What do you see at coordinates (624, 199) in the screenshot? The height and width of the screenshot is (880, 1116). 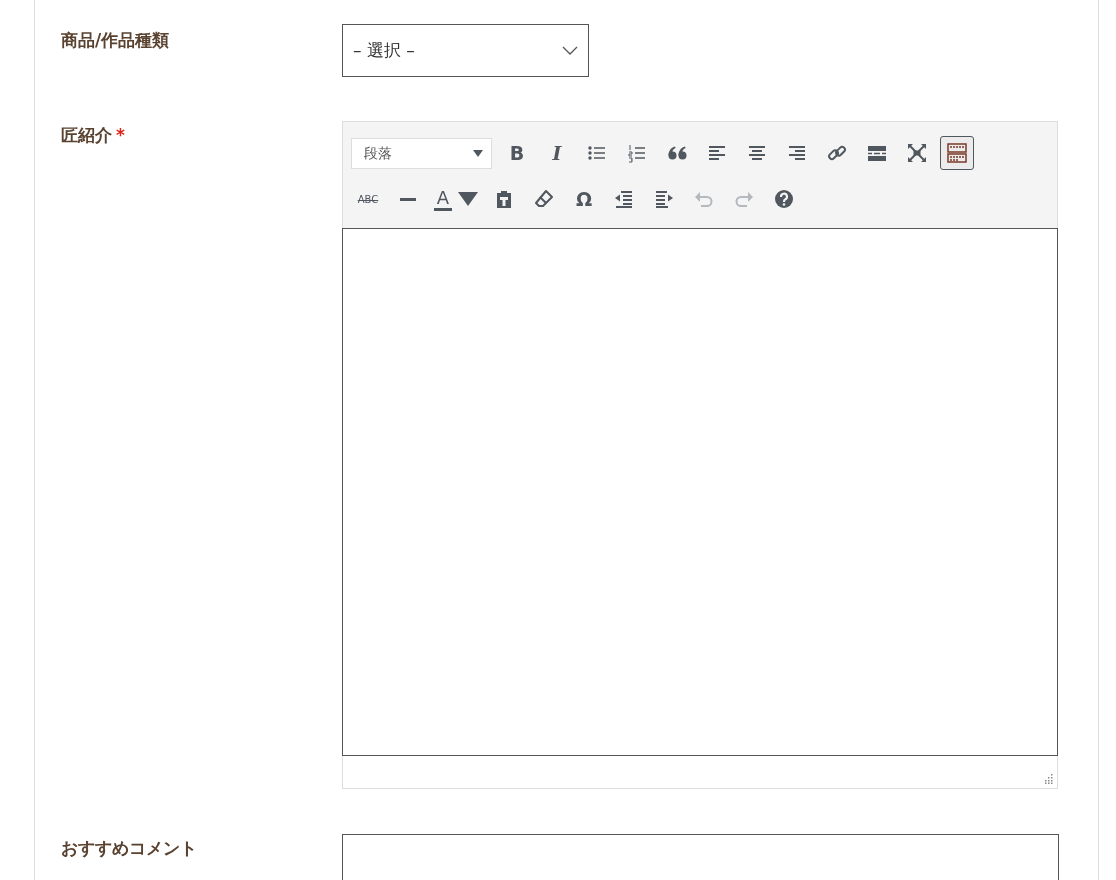 I see `outdent-icon` at bounding box center [624, 199].